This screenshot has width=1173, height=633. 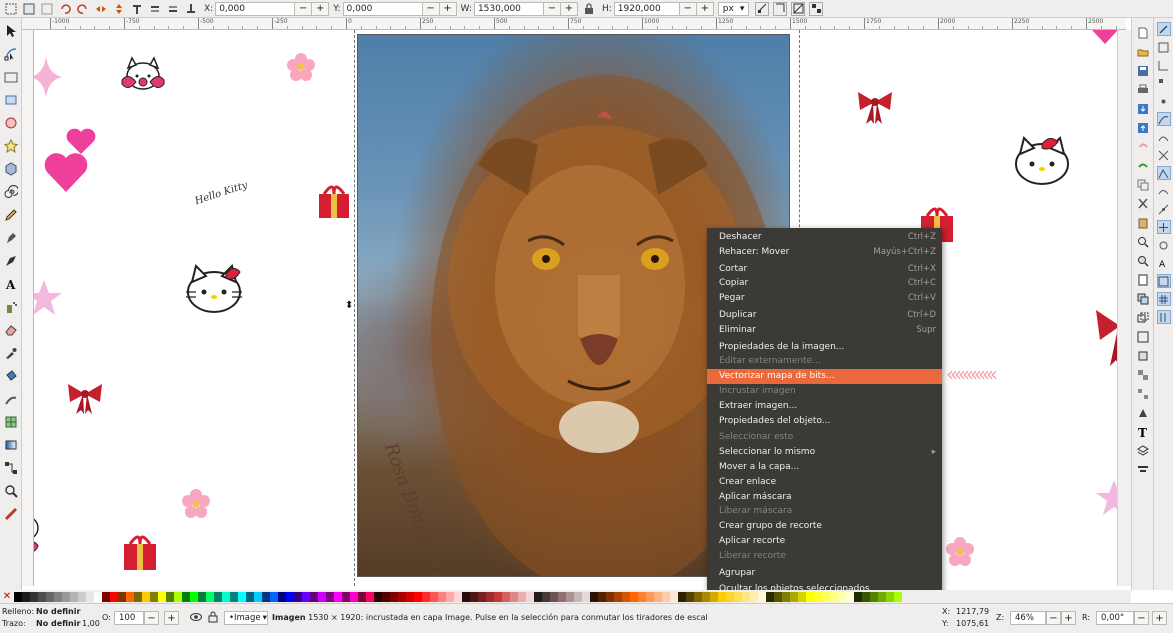 I want to click on move-patterns-icon, so click(x=816, y=8).